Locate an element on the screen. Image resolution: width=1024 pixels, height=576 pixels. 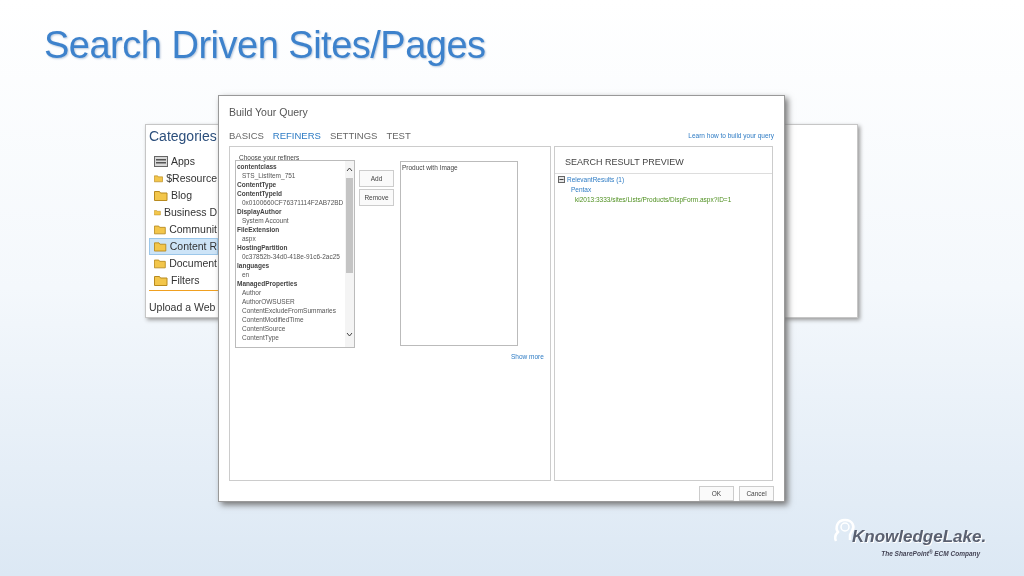
upload-link: Upload a Web is located at coordinates (182, 307).